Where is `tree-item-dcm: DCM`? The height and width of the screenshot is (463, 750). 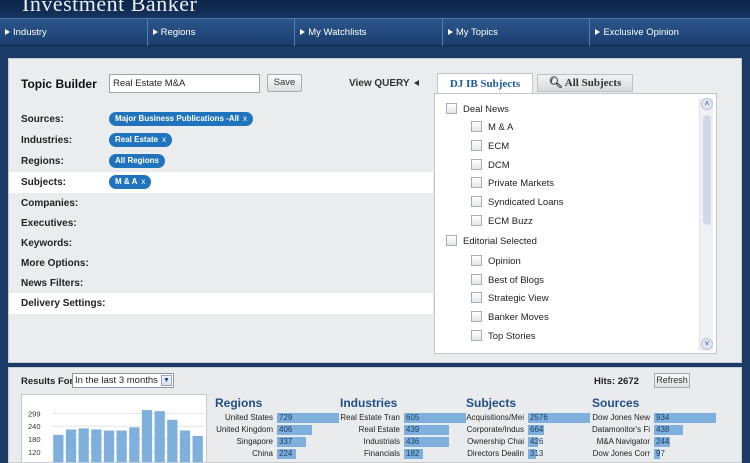
tree-item-dcm: DCM is located at coordinates (490, 165).